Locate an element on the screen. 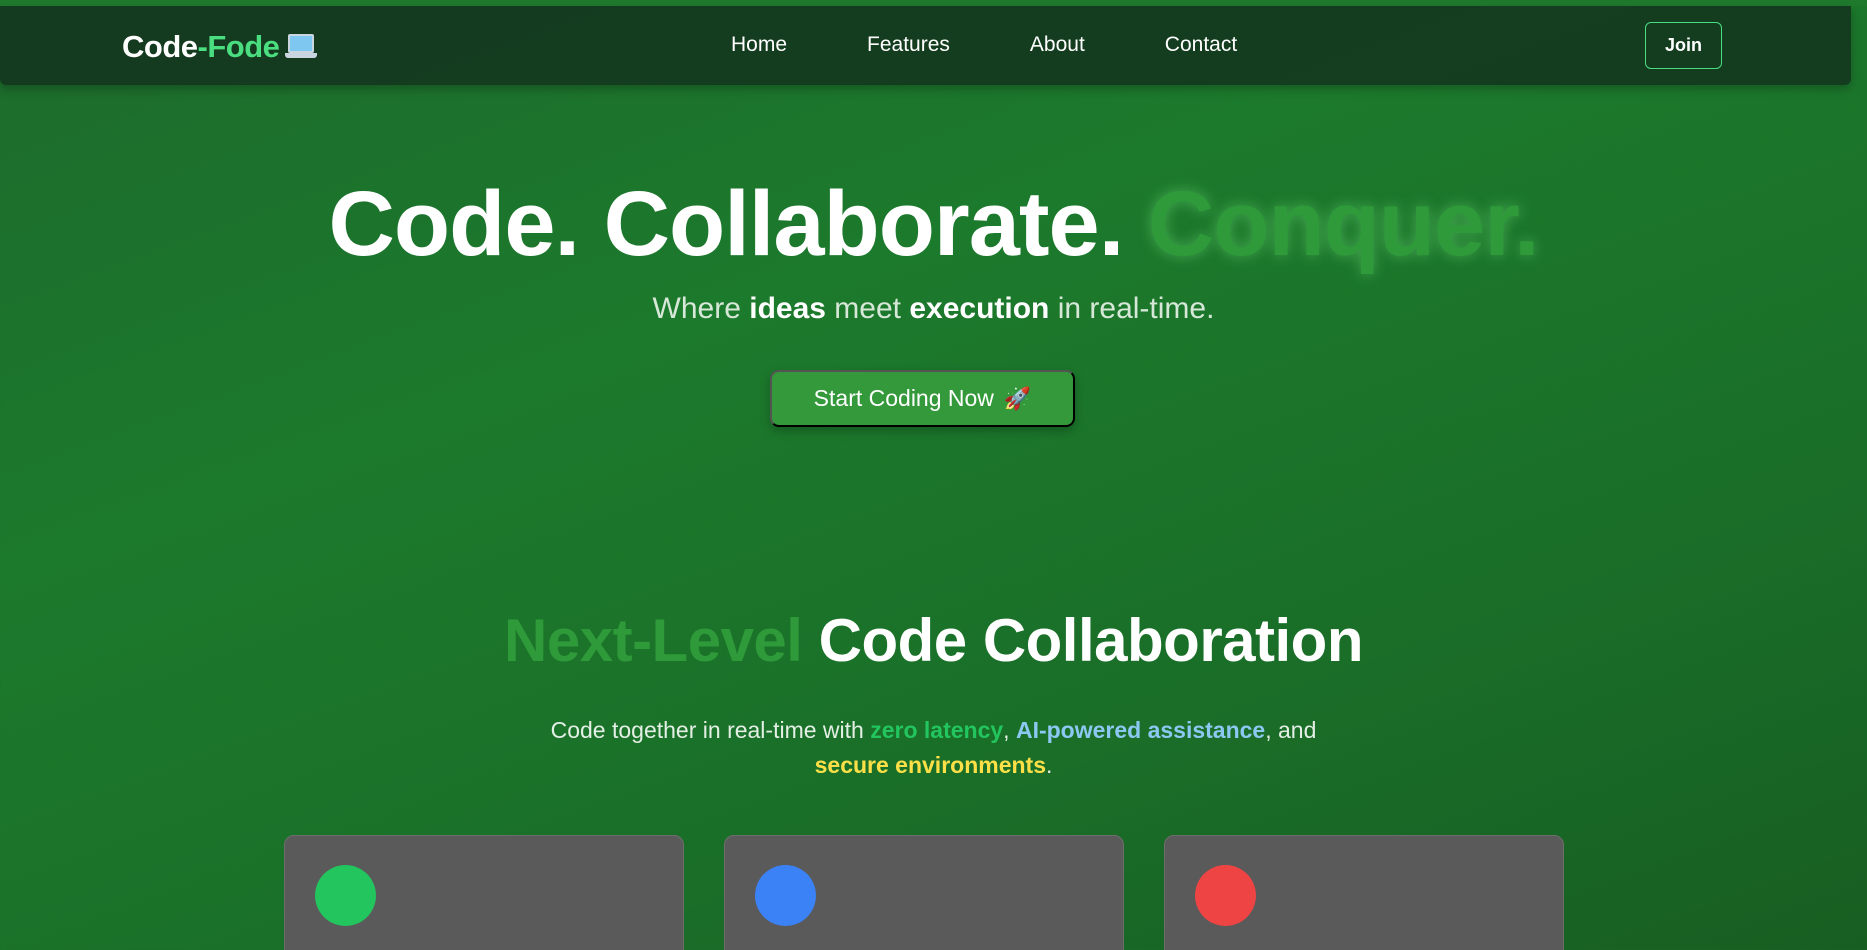 Image resolution: width=1867 pixels, height=950 pixels. desc-ai-assistance: AI-powered assistance is located at coordinates (1140, 730).